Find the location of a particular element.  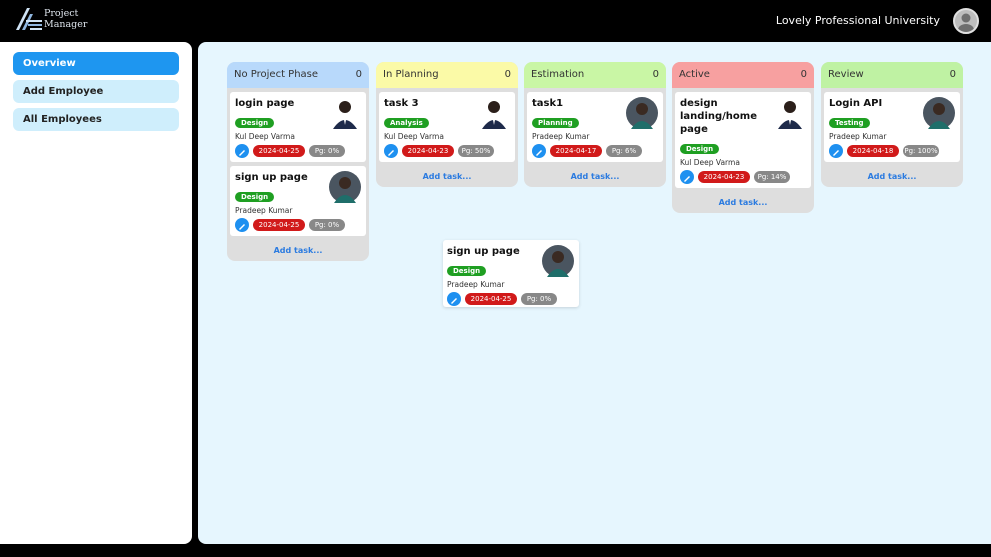

task-title: task1 is located at coordinates (548, 103).